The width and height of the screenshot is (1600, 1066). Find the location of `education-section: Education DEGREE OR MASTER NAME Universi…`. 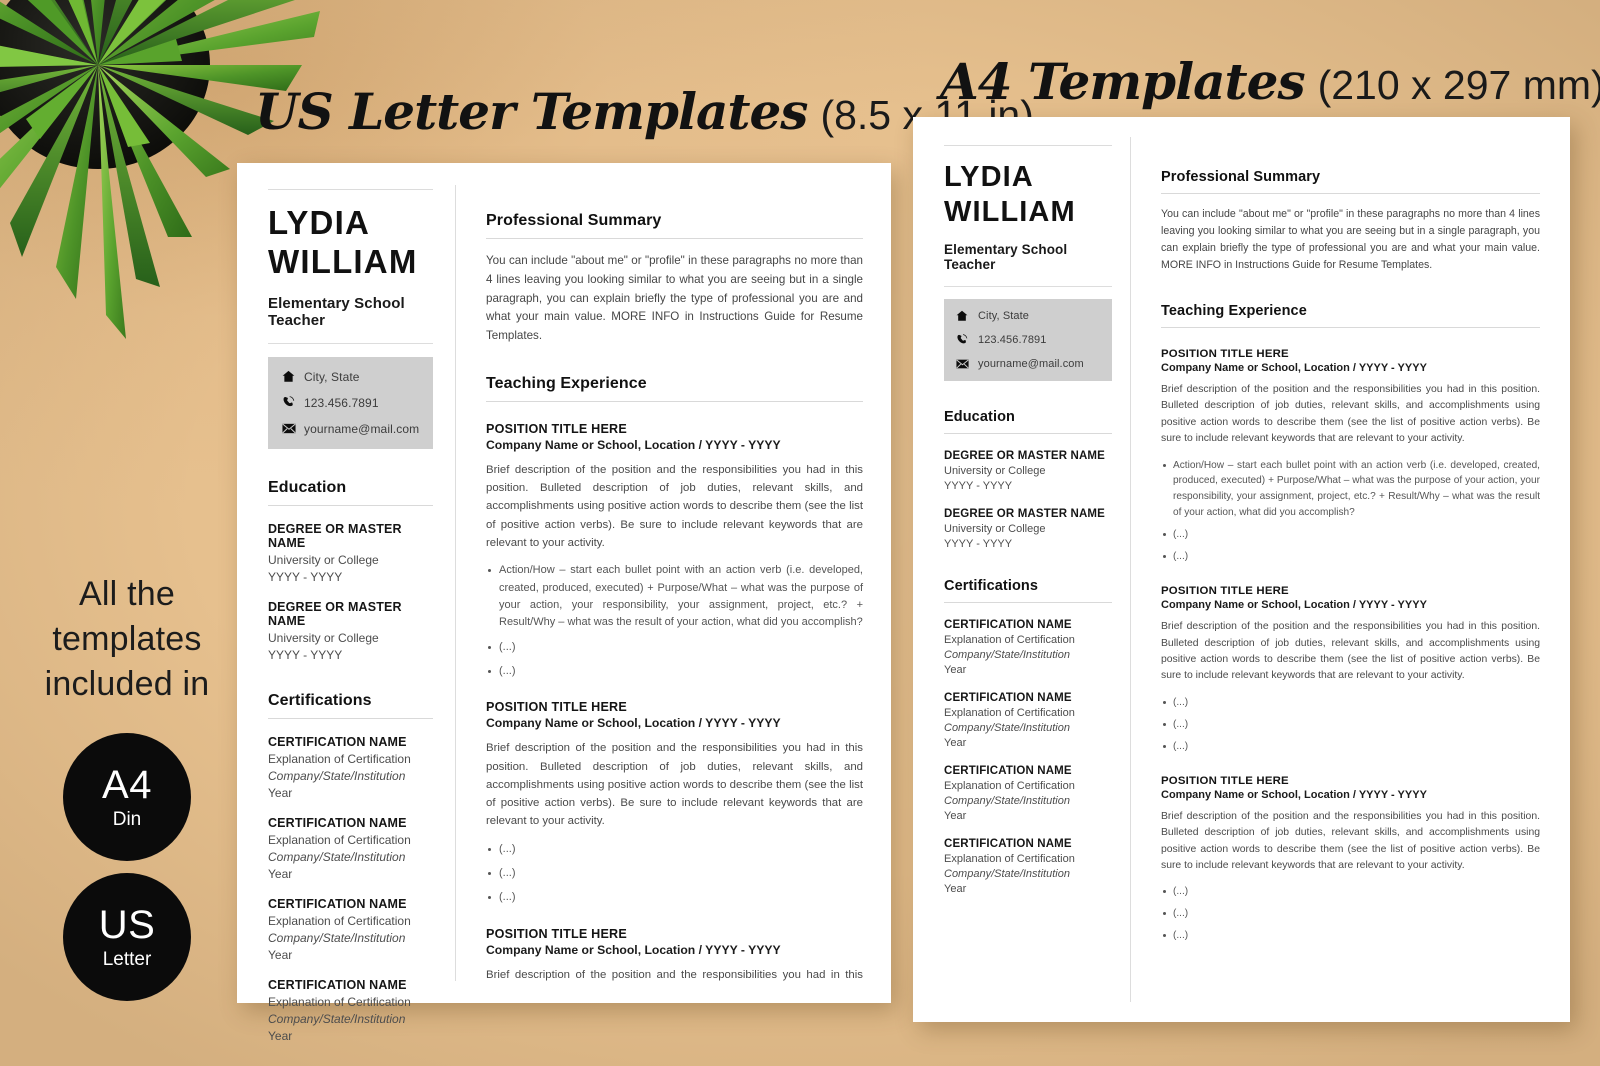

education-section: Education DEGREE OR MASTER NAME Universi… is located at coordinates (1028, 479).